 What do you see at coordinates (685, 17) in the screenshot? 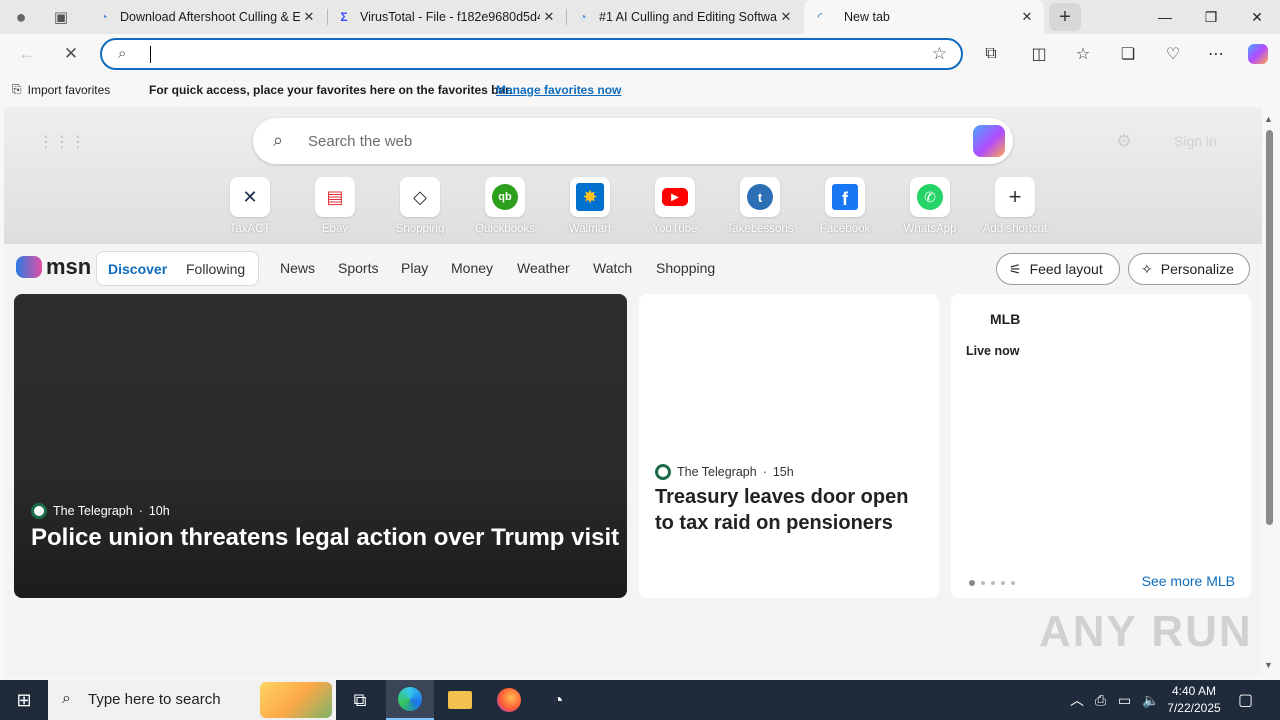
I see `tab-ai-culling: ◔ #1 AI Culling and Editing Softwar ✕` at bounding box center [685, 17].